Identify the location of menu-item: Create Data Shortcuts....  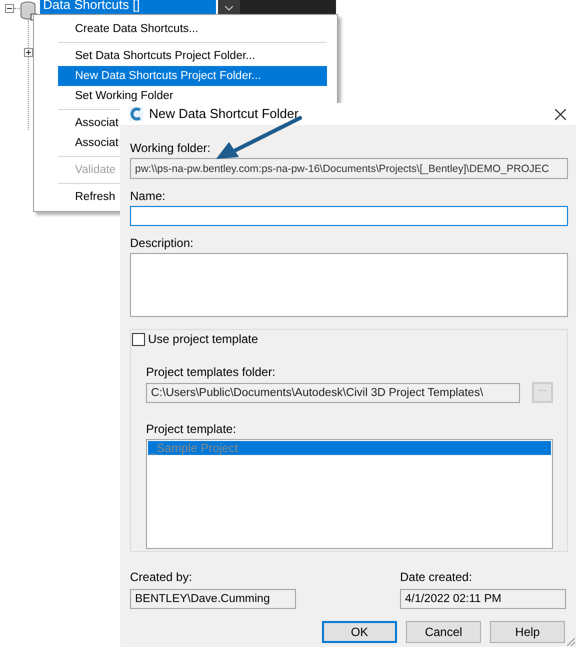
(192, 29).